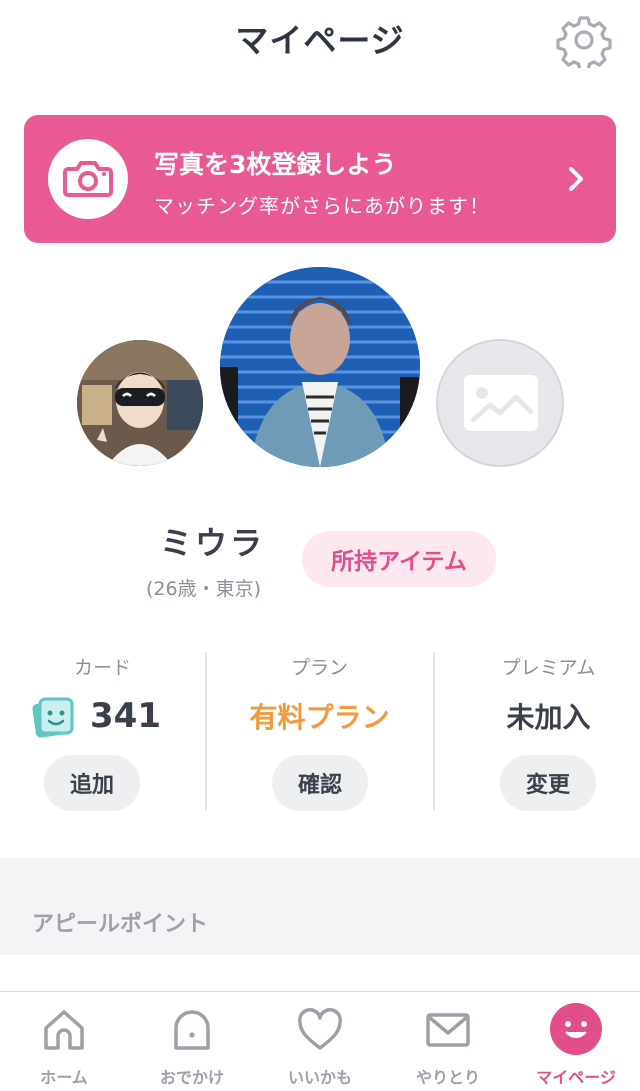  I want to click on tab-outing: おでかけ, so click(192, 1041).